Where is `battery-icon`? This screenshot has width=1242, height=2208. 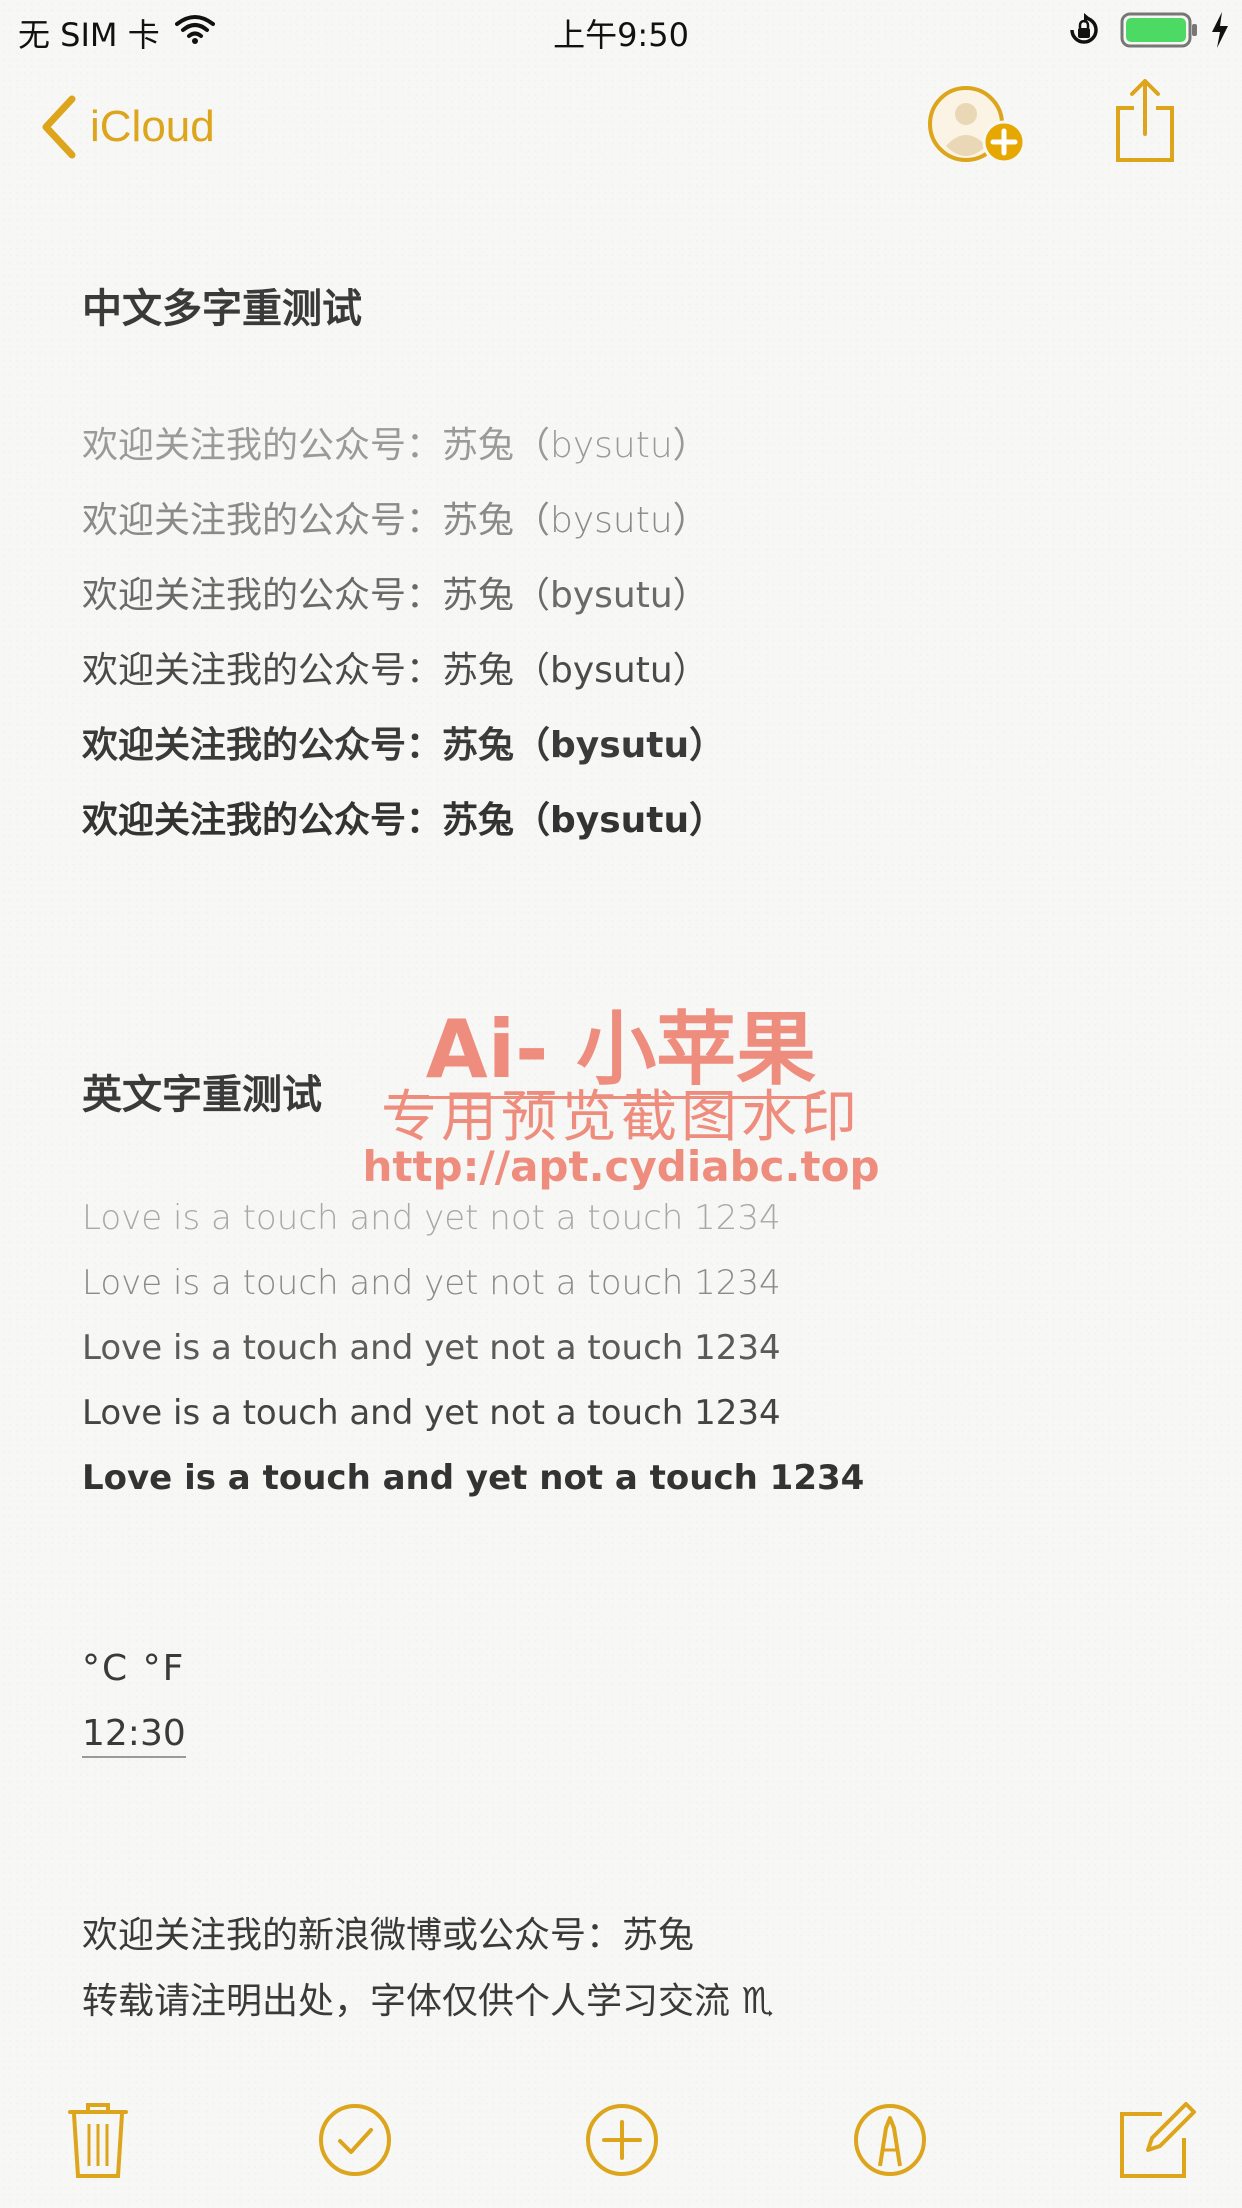 battery-icon is located at coordinates (1158, 30).